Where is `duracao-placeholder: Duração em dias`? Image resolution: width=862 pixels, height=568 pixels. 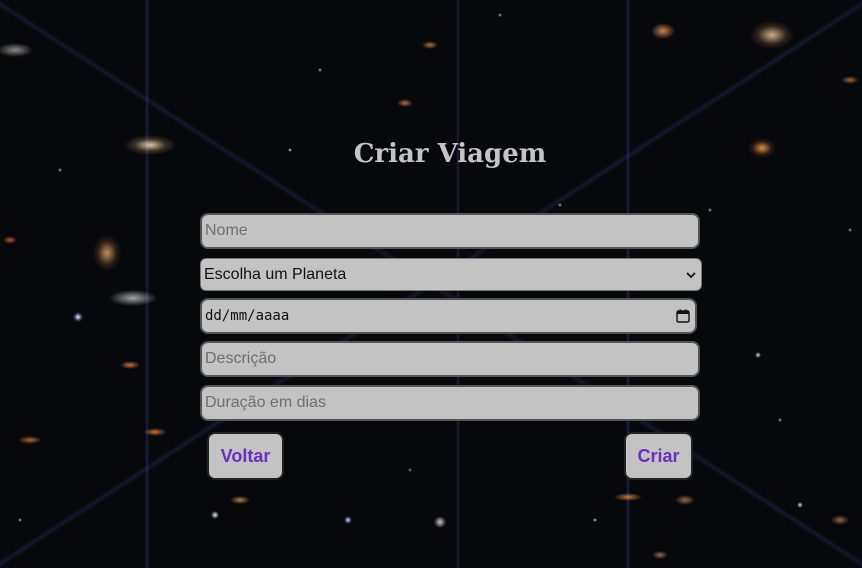 duracao-placeholder: Duração em dias is located at coordinates (265, 402).